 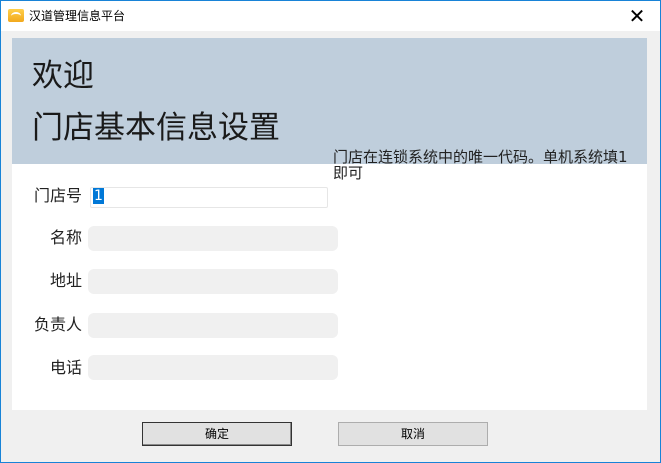 I want to click on title-bar: 汉道管理信息平台 ✕, so click(x=330, y=16).